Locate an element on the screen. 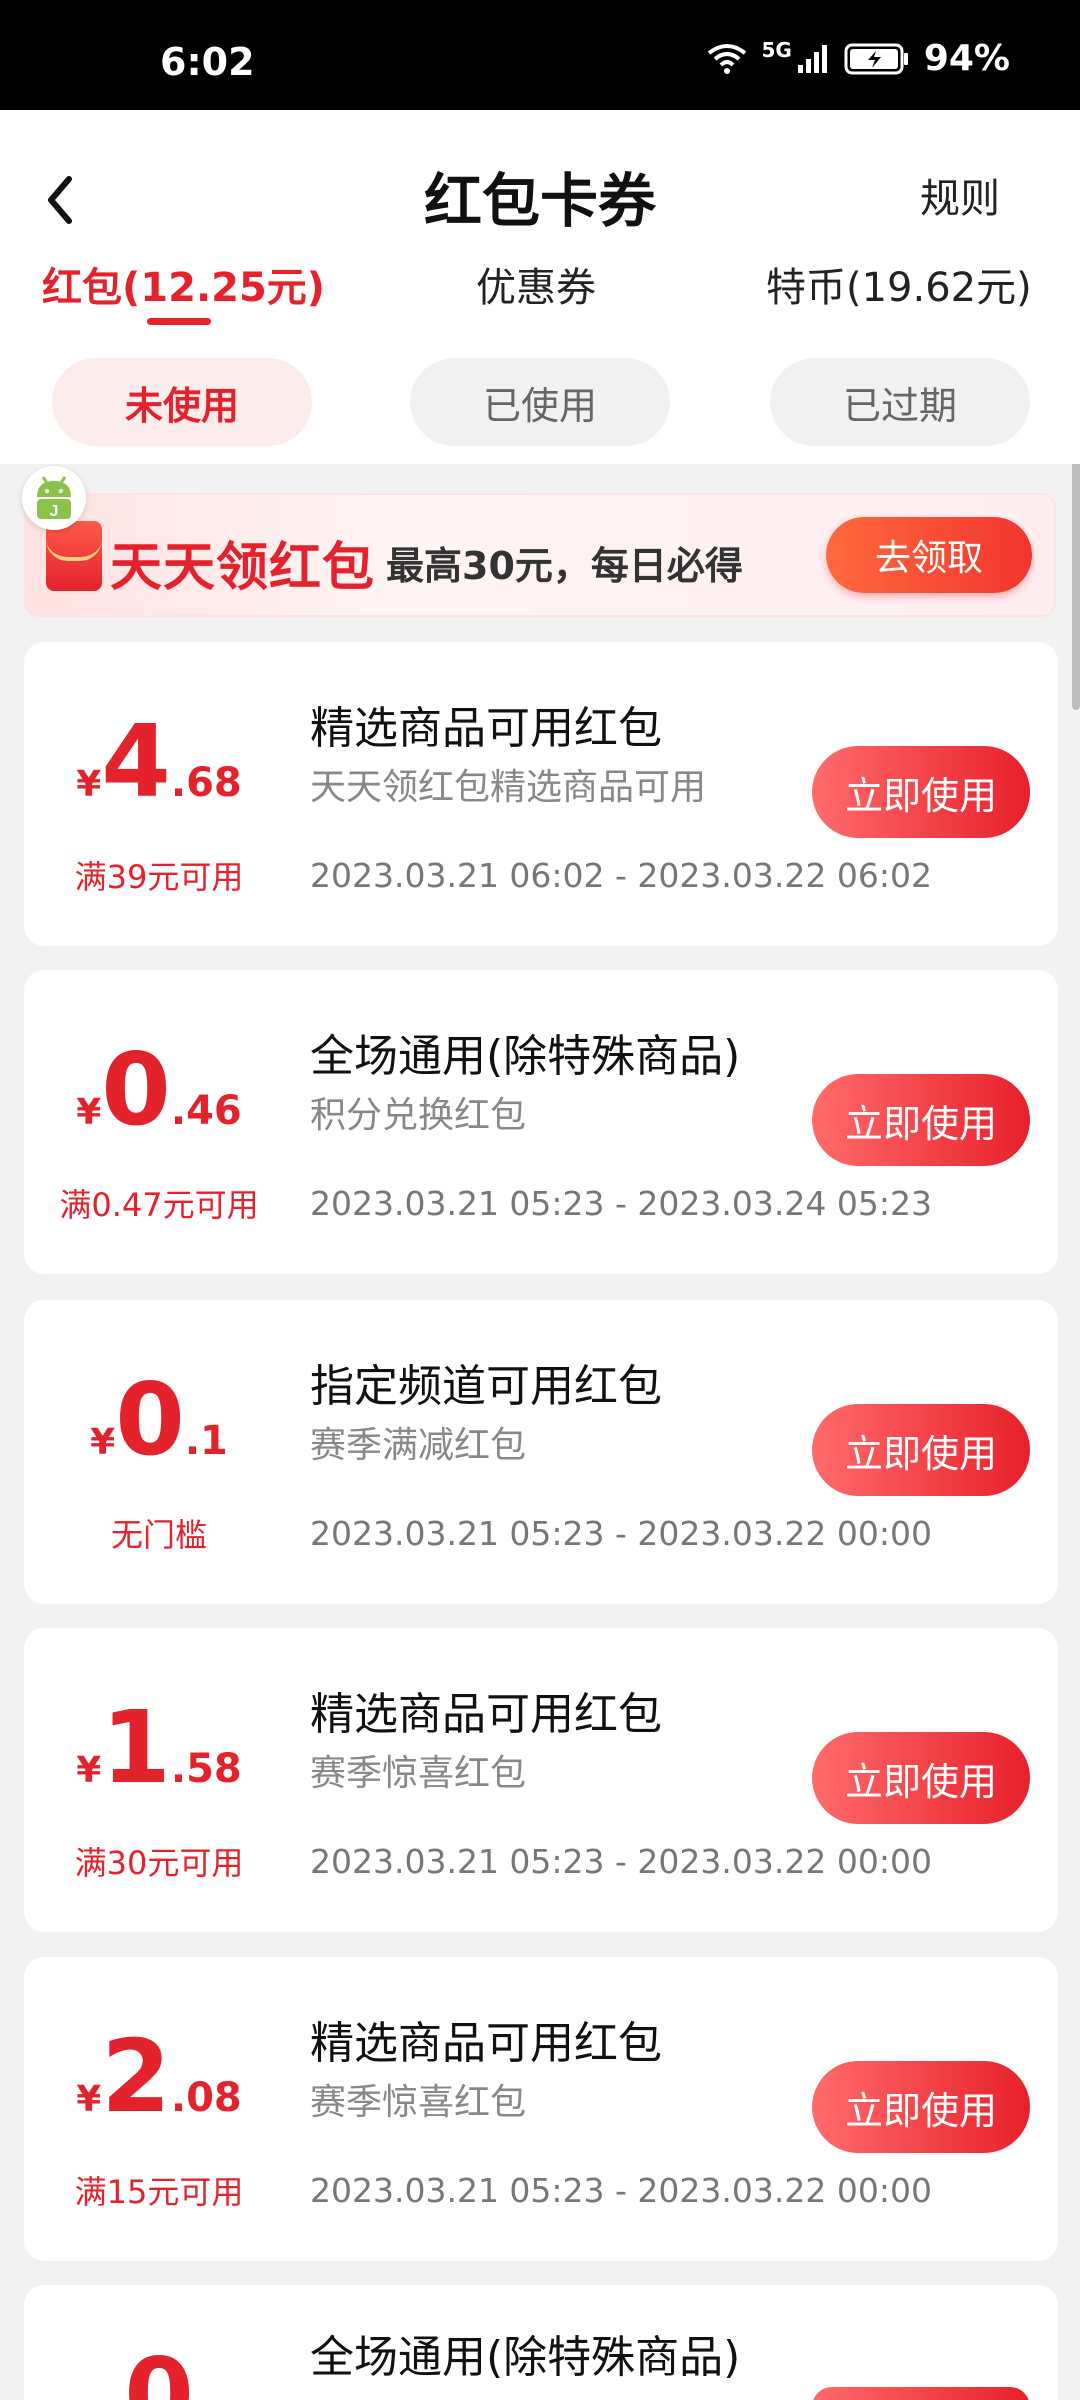  wifi-icon is located at coordinates (727, 58).